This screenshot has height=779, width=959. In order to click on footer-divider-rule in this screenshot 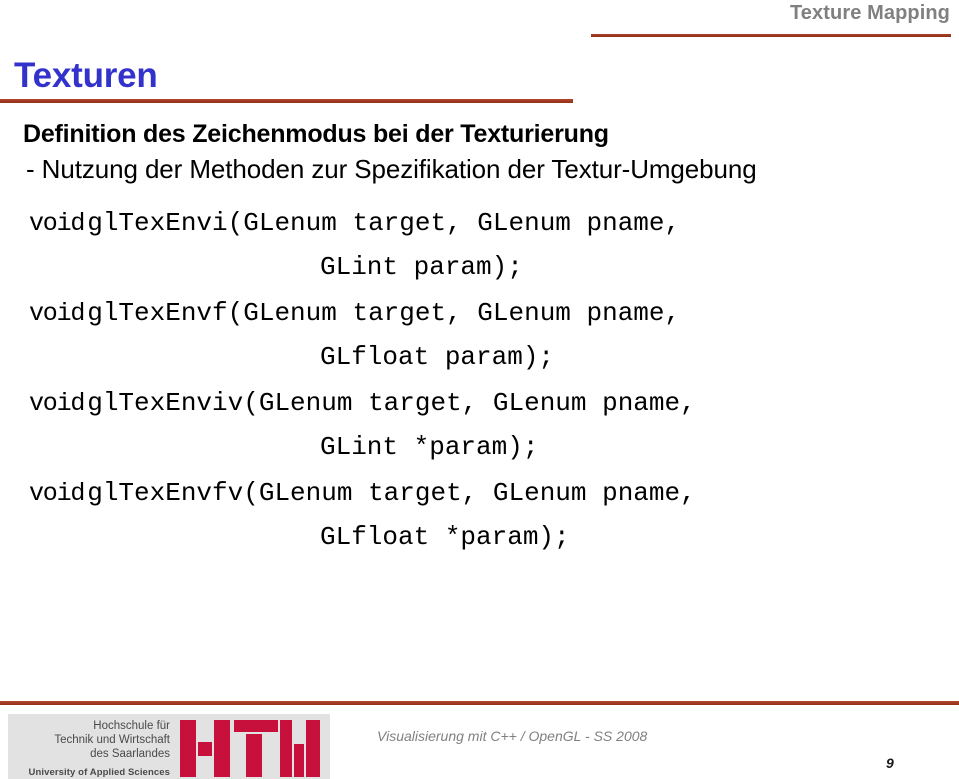, I will do `click(479, 703)`.